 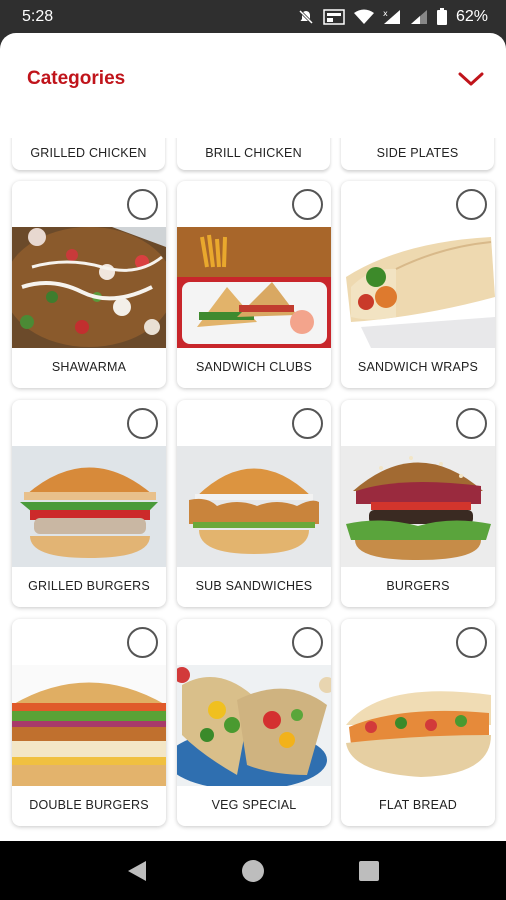 I want to click on signal-weak-icon, so click(x=418, y=16).